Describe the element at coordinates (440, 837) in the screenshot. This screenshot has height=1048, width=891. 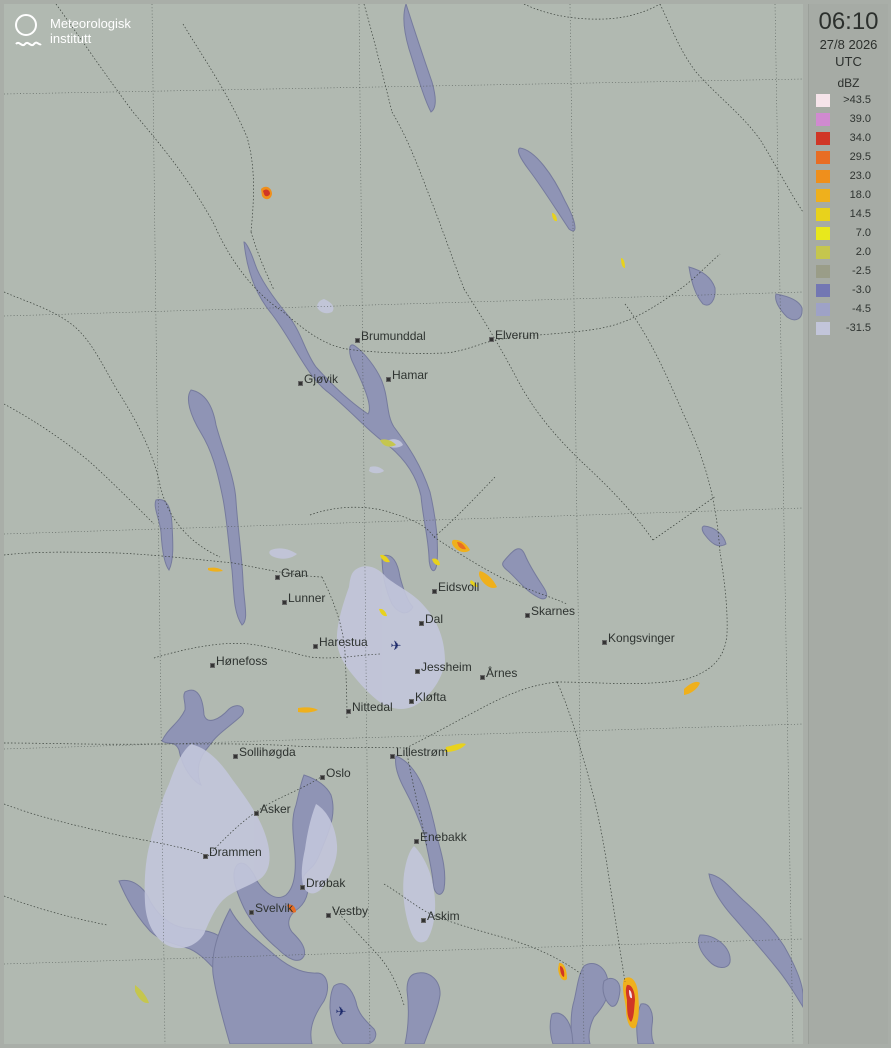
I see `city-enebakk: Enebakk` at that location.